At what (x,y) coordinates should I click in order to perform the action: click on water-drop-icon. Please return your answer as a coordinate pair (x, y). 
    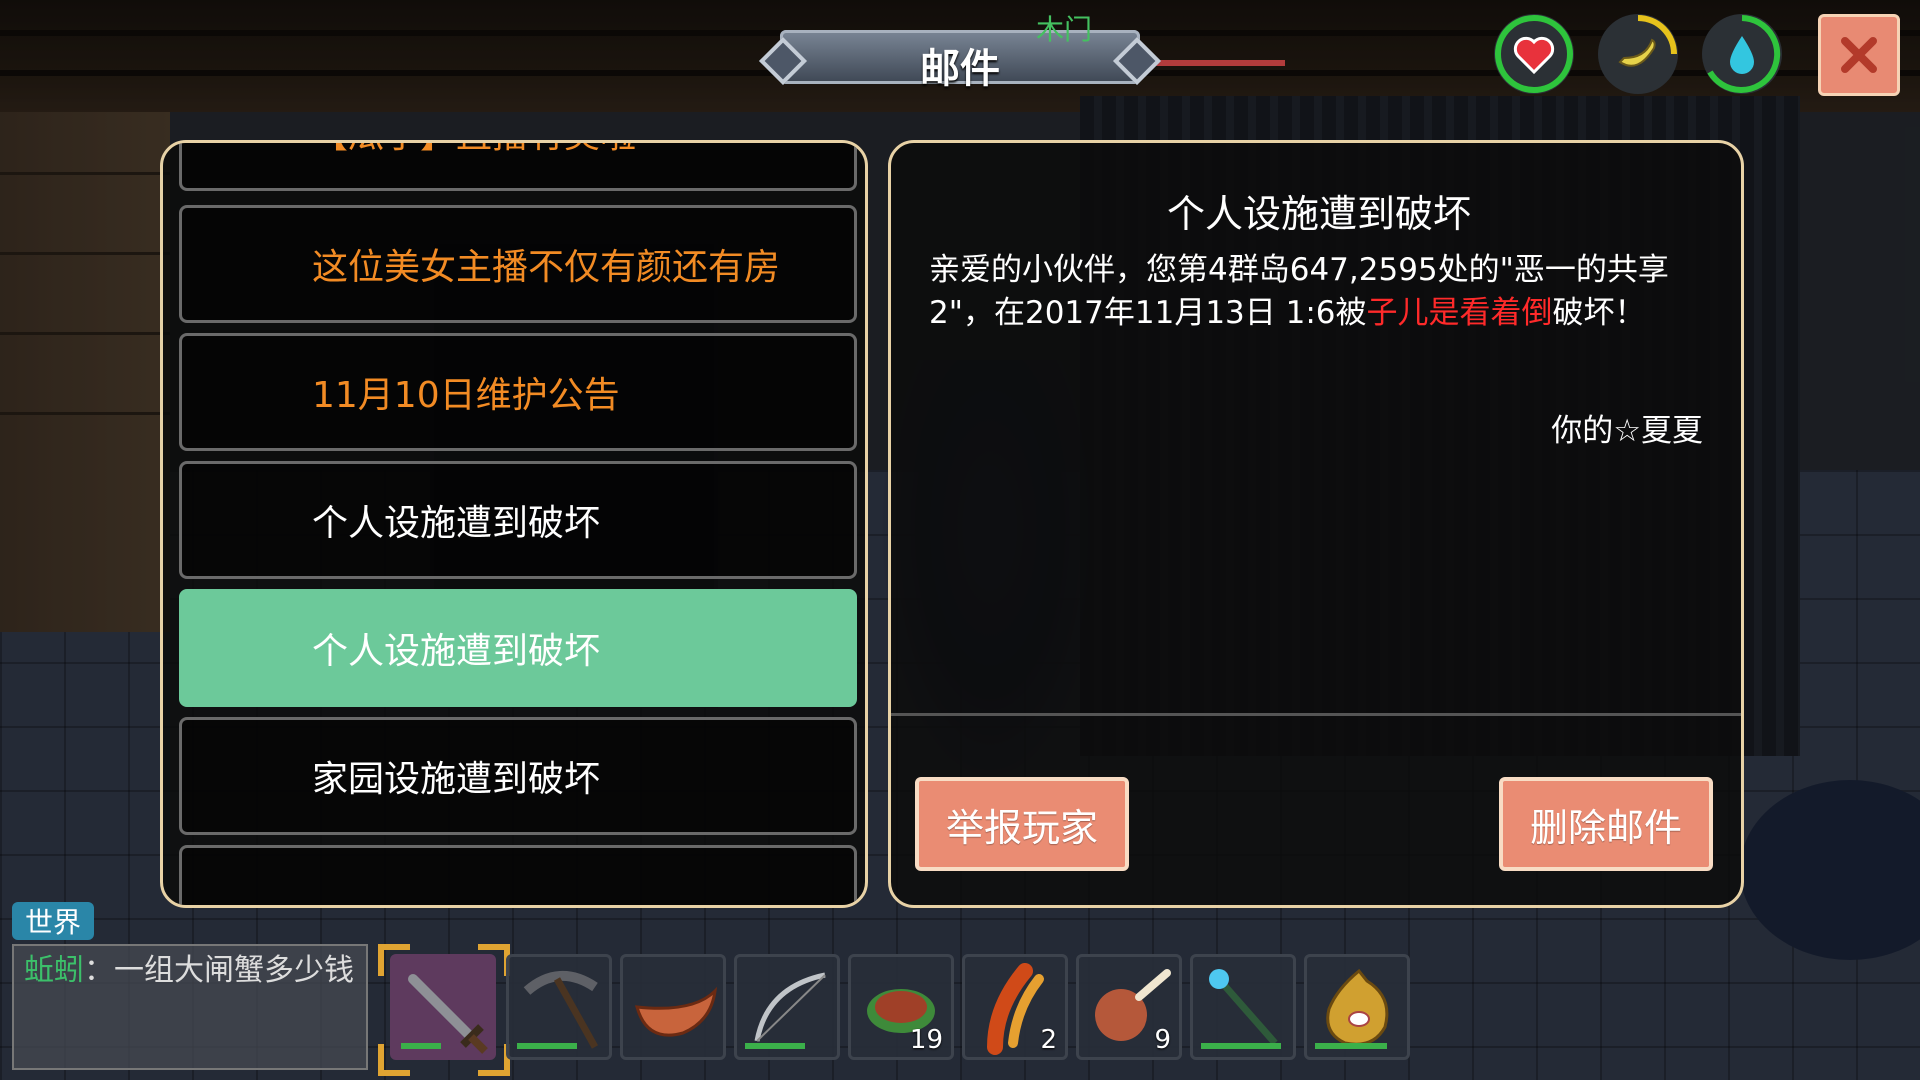
    Looking at the image, I should click on (1742, 55).